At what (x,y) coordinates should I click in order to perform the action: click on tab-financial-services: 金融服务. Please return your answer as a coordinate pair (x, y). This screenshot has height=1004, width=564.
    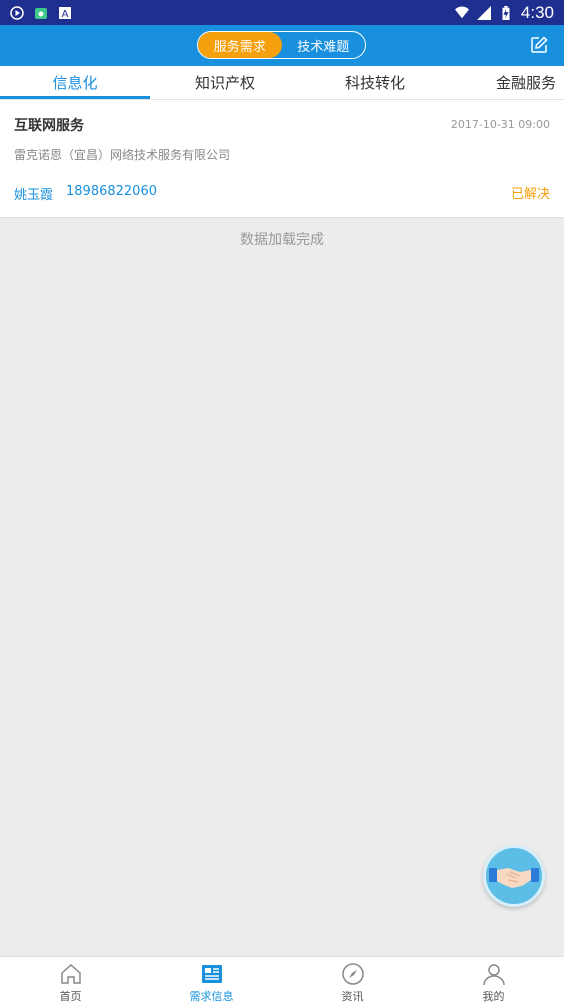
    Looking at the image, I should click on (507, 82).